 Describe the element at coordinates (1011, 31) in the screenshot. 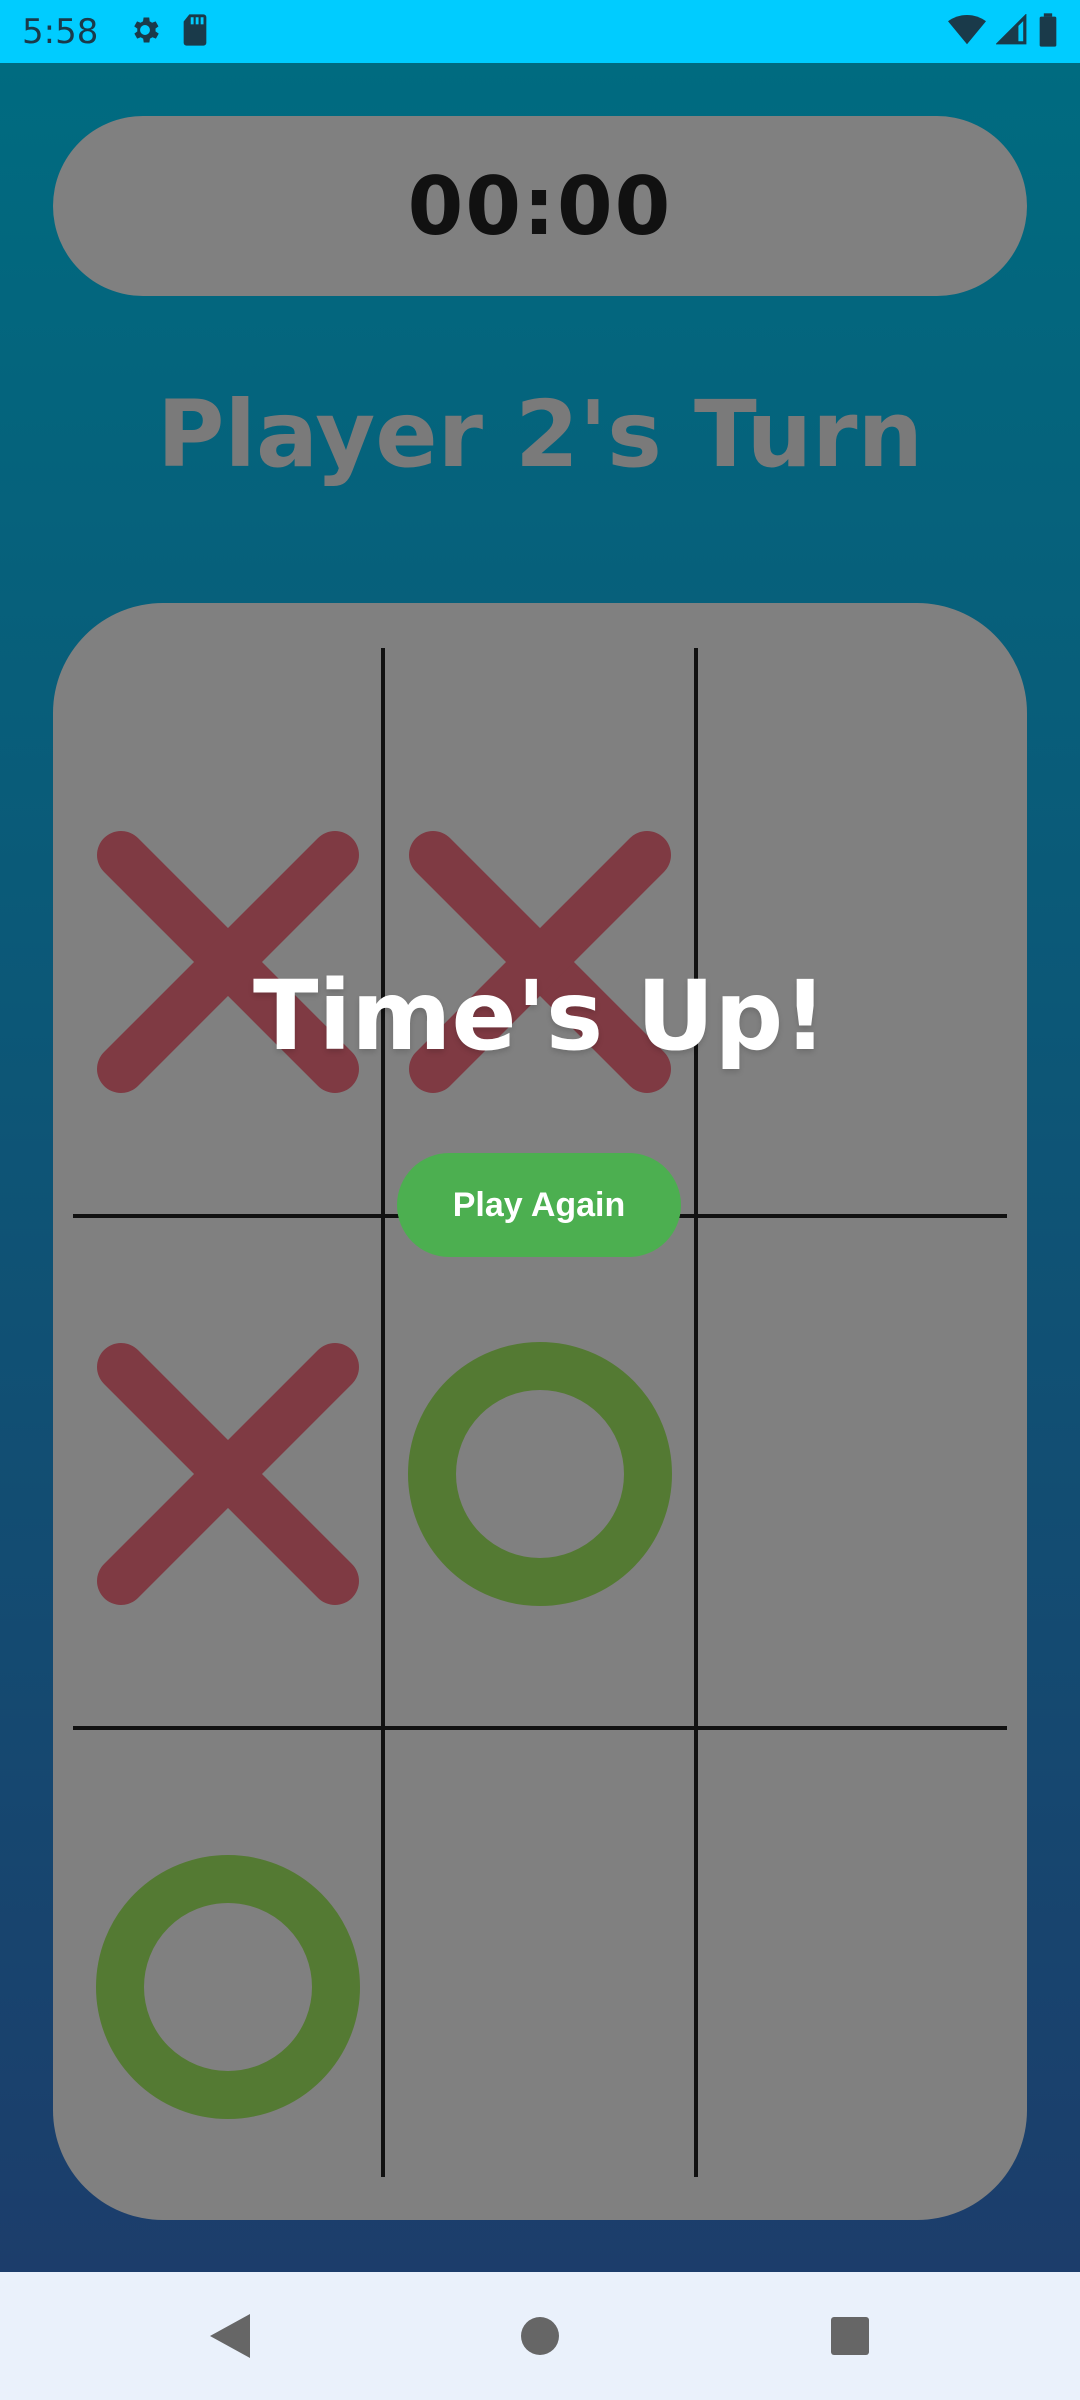

I see `signal-icon` at that location.